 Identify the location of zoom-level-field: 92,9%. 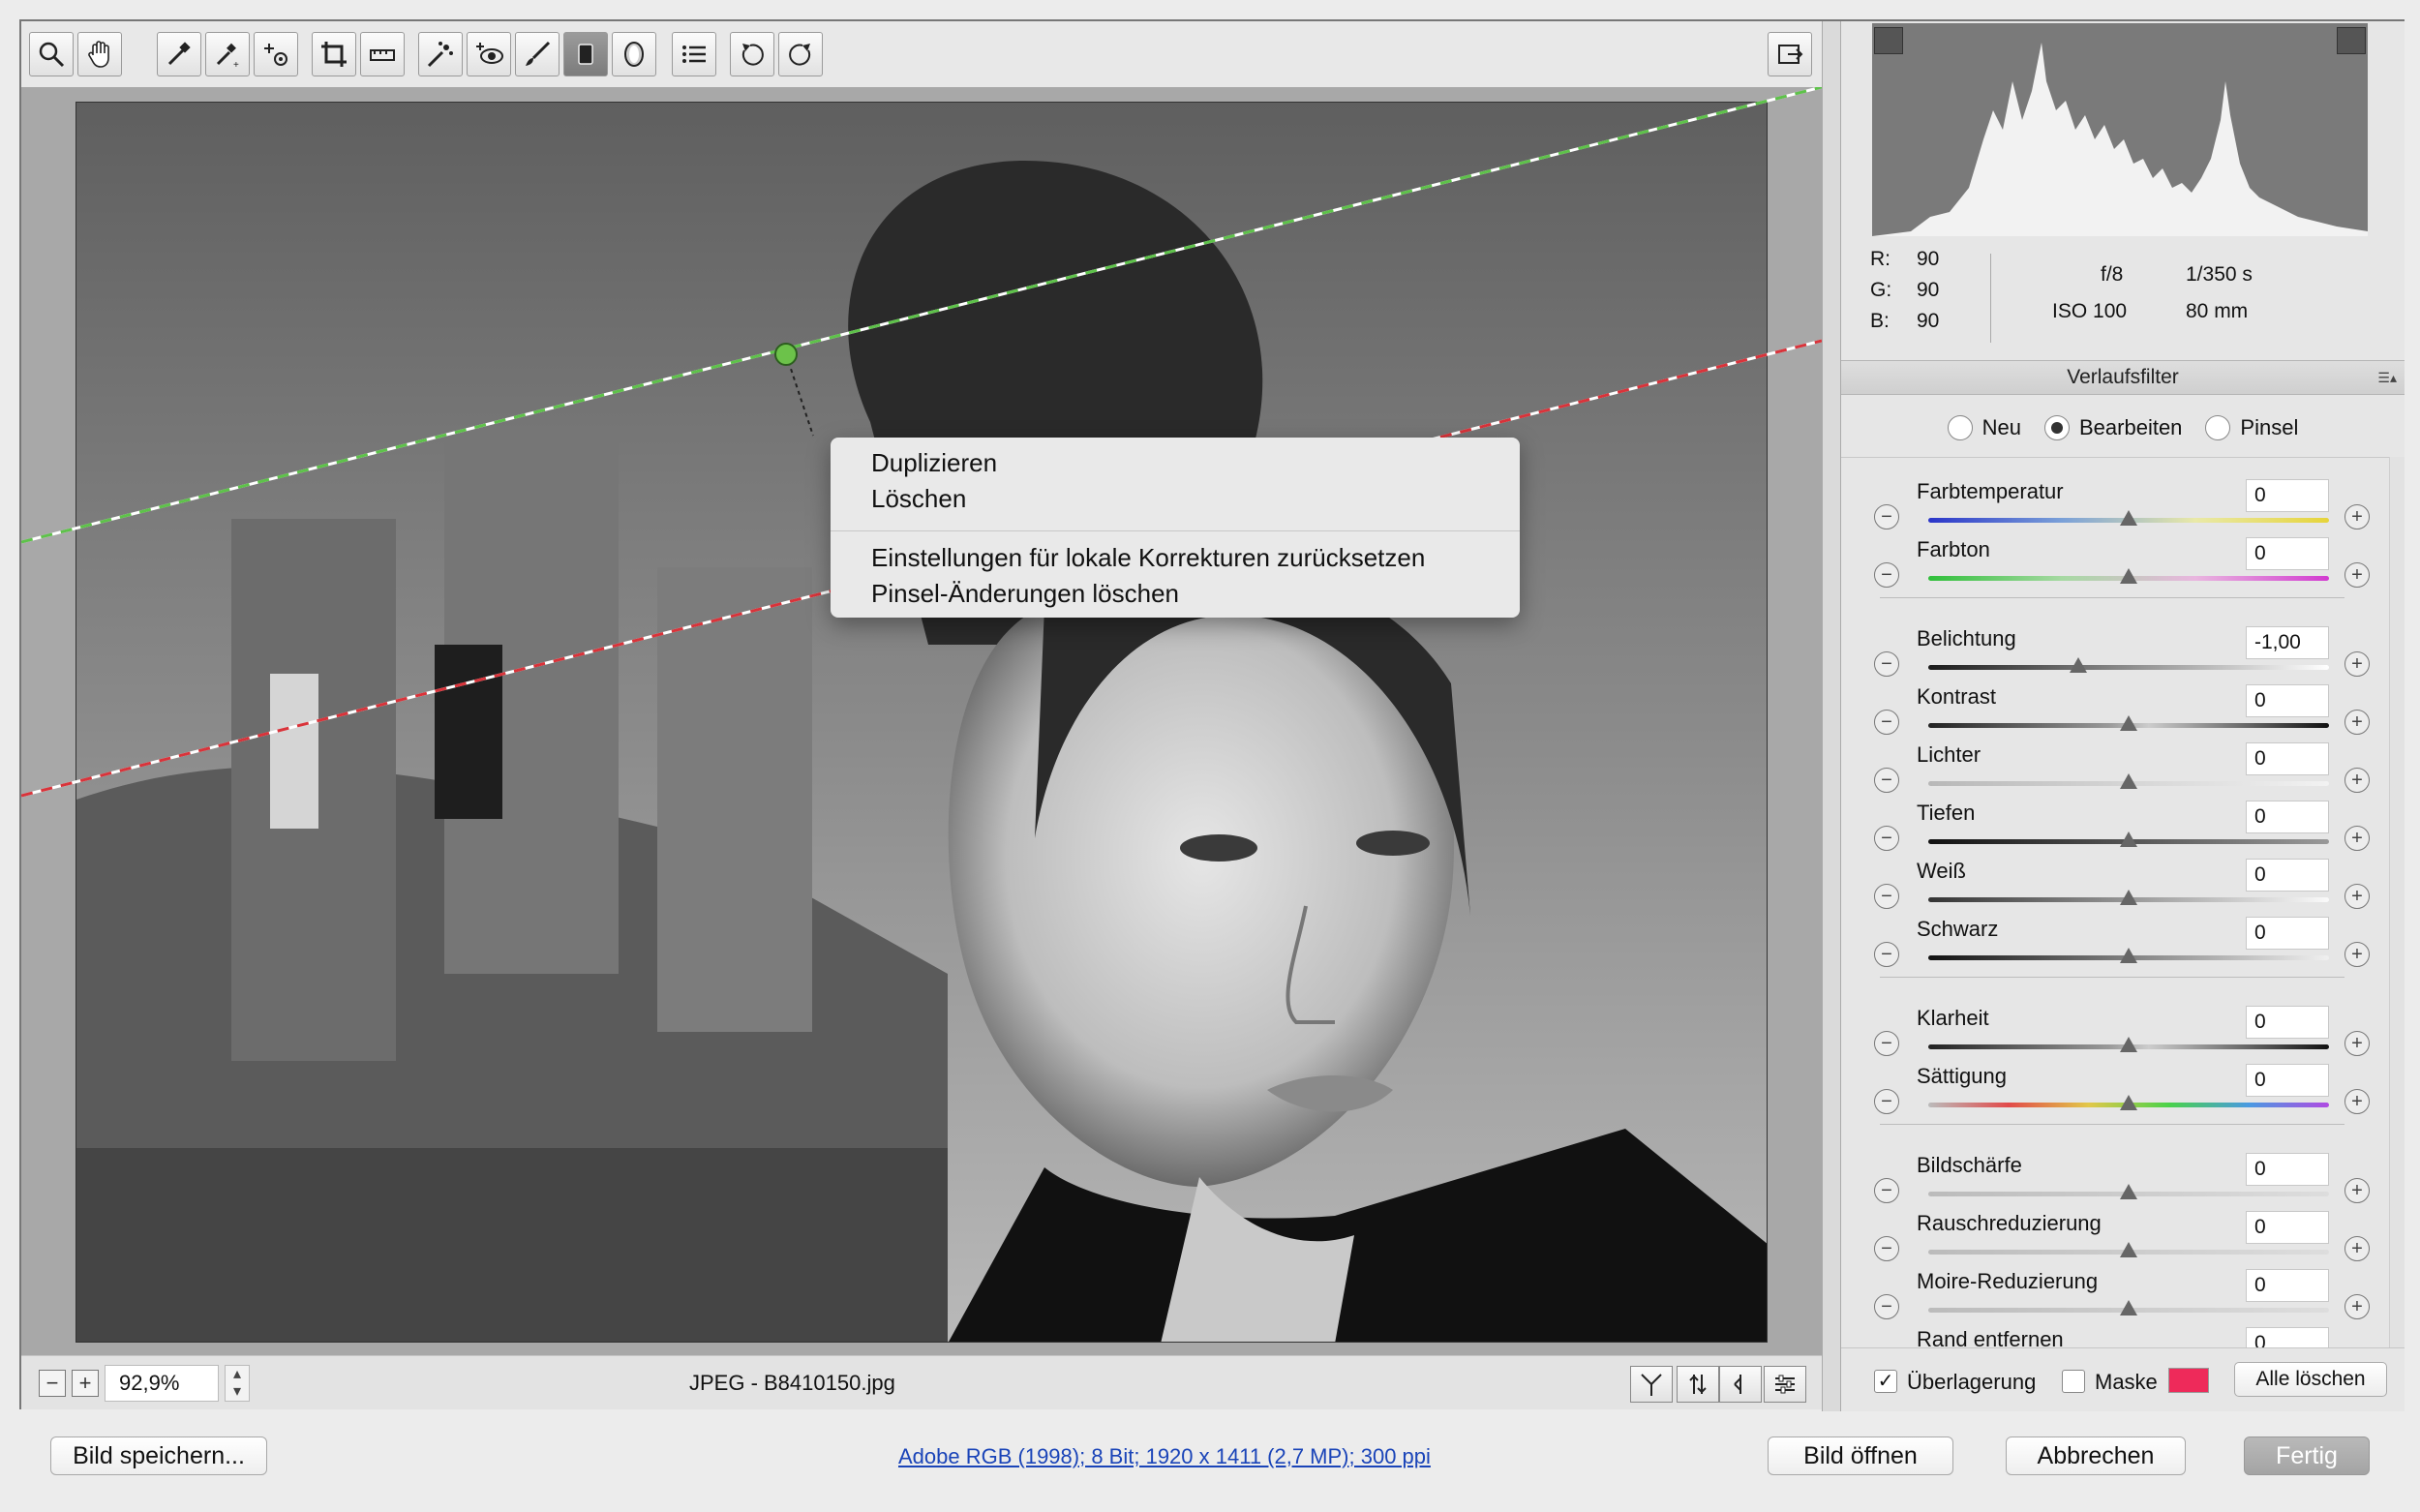
(162, 1383).